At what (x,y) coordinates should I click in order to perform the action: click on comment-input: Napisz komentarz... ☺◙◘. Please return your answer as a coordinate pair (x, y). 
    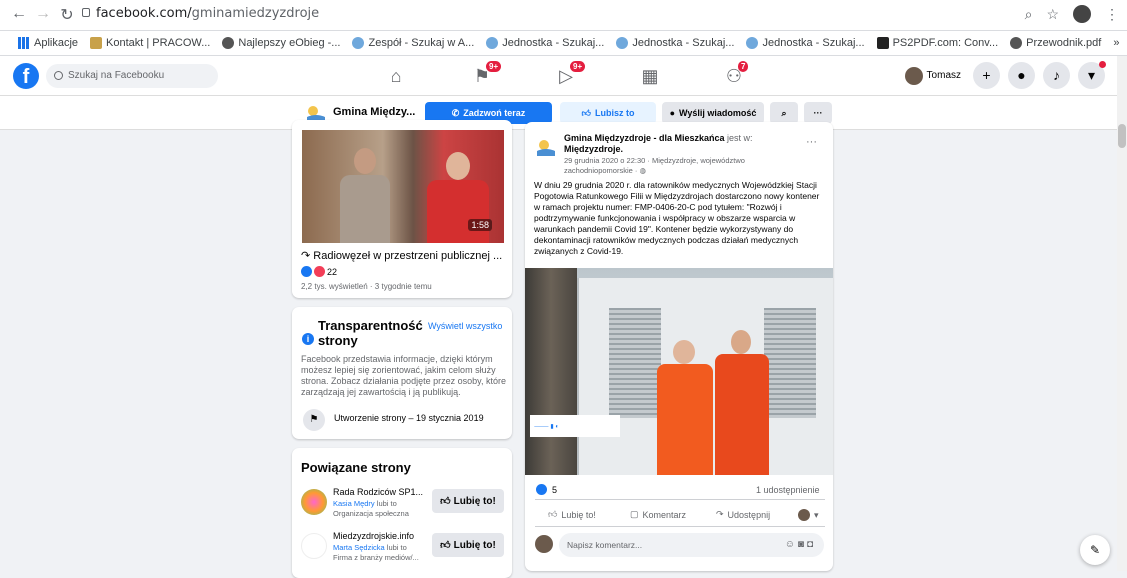
    Looking at the image, I should click on (691, 545).